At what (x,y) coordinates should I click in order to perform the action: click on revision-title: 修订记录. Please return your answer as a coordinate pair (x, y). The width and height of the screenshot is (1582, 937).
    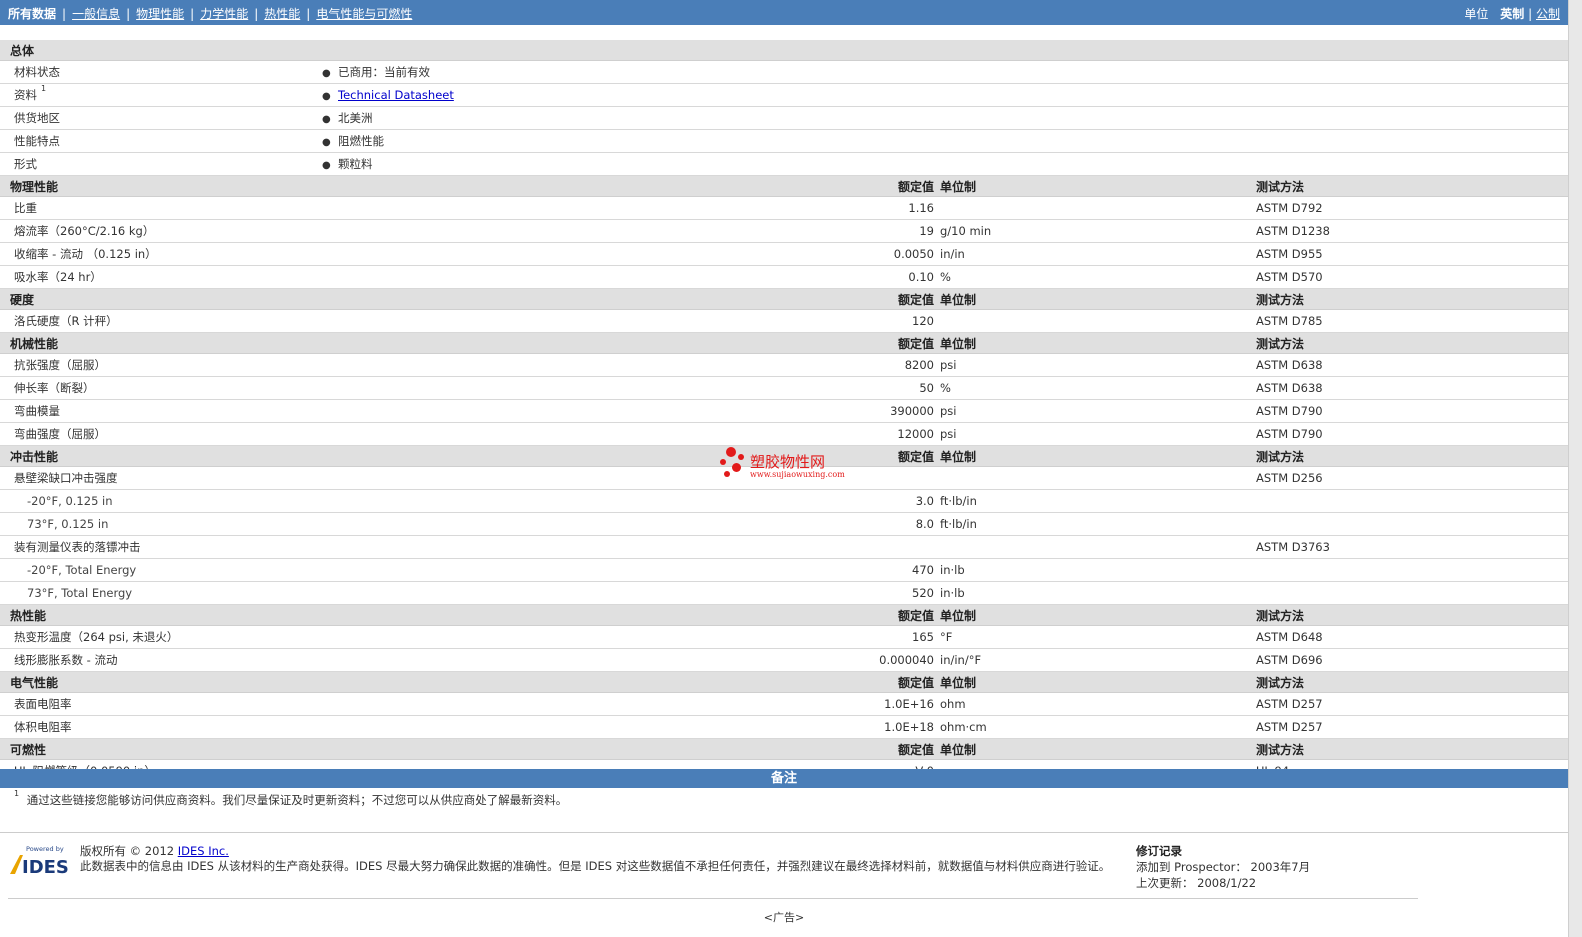
    Looking at the image, I should click on (1159, 851).